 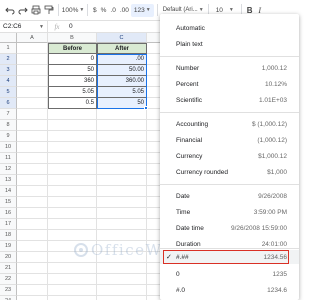 What do you see at coordinates (72, 92) in the screenshot?
I see `cell-before: 5.05` at bounding box center [72, 92].